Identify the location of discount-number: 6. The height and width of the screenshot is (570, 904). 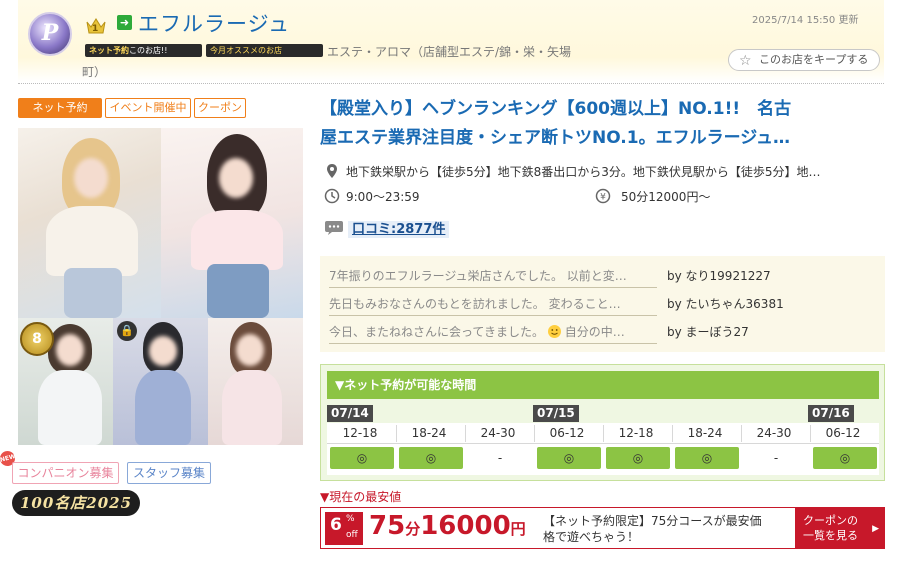
(336, 525).